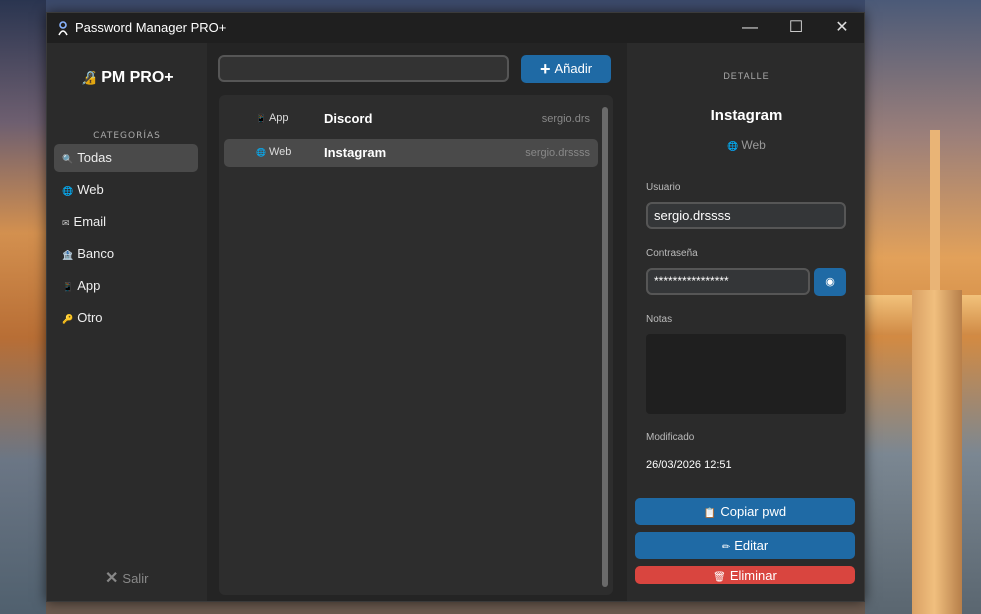  I want to click on maximize-button: ☐, so click(796, 28).